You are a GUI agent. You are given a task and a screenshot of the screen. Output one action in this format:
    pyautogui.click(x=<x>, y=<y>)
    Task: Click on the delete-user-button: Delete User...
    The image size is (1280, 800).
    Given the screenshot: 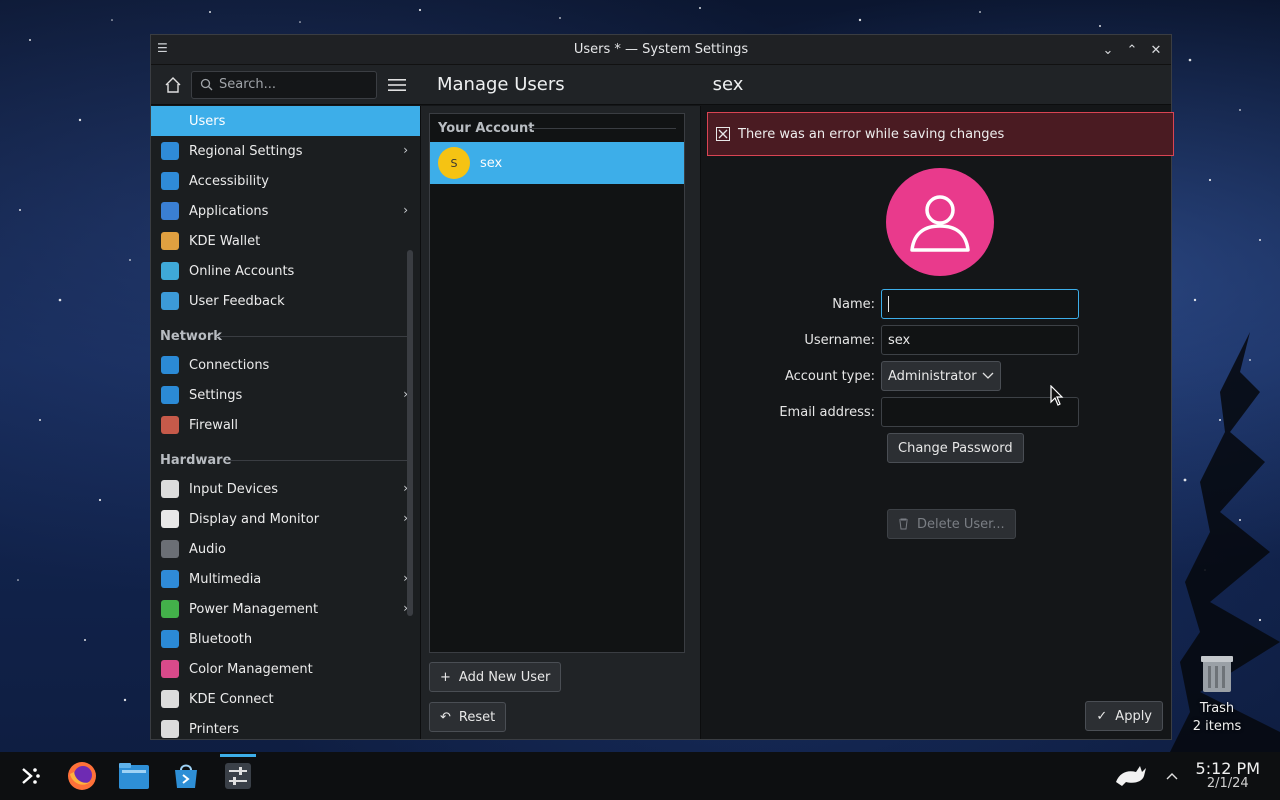 What is the action you would take?
    pyautogui.click(x=951, y=524)
    